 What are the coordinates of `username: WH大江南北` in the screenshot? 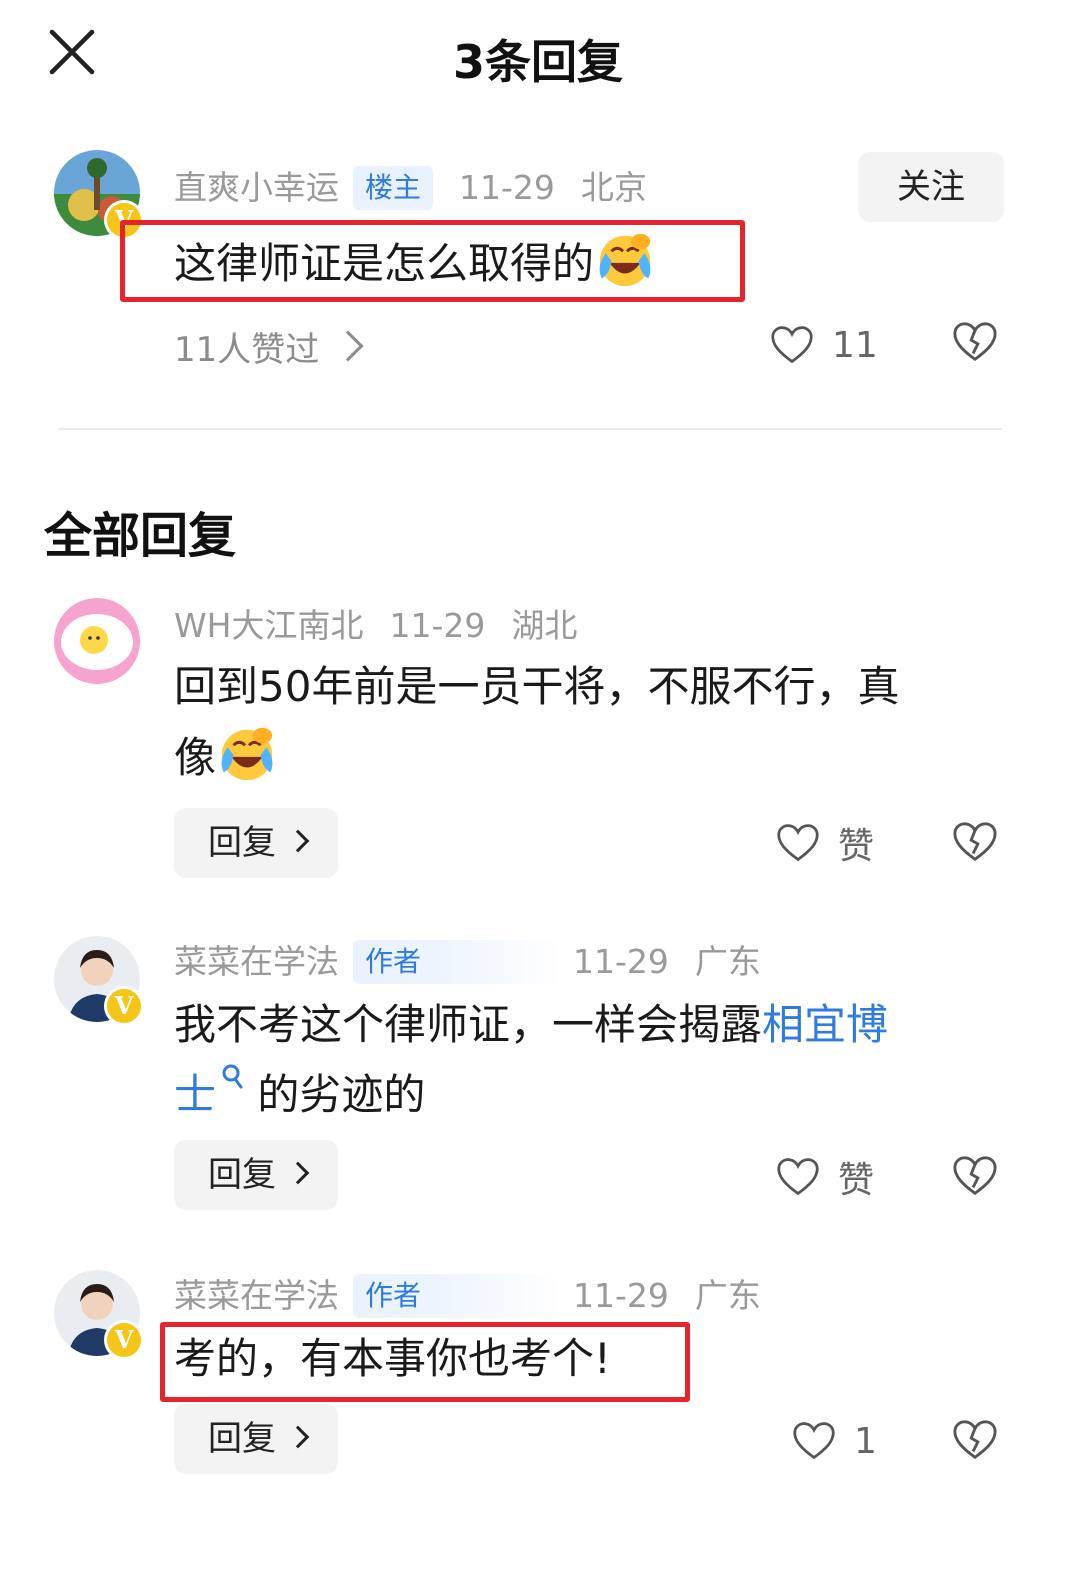 It's located at (268, 626).